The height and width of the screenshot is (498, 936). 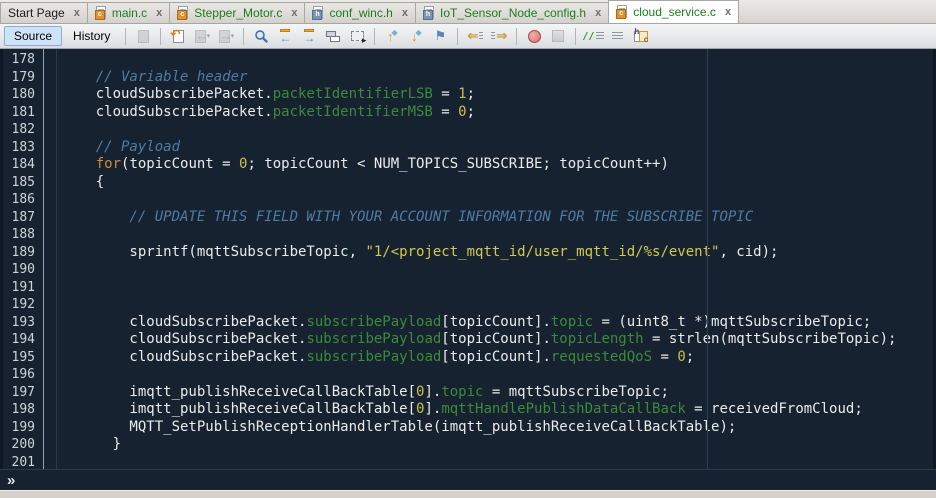 What do you see at coordinates (512, 12) in the screenshot?
I see `tab-iot-sensor-node-config-h: h IoT_Sensor_Node_config.h x` at bounding box center [512, 12].